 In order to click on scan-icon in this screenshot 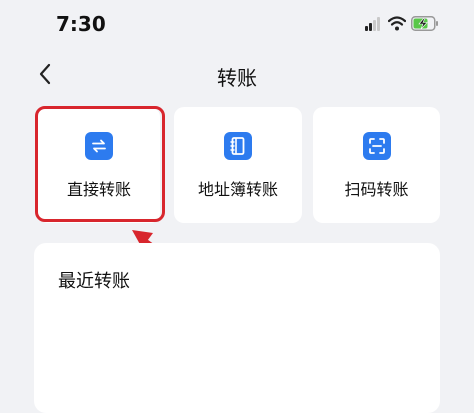, I will do `click(376, 146)`.